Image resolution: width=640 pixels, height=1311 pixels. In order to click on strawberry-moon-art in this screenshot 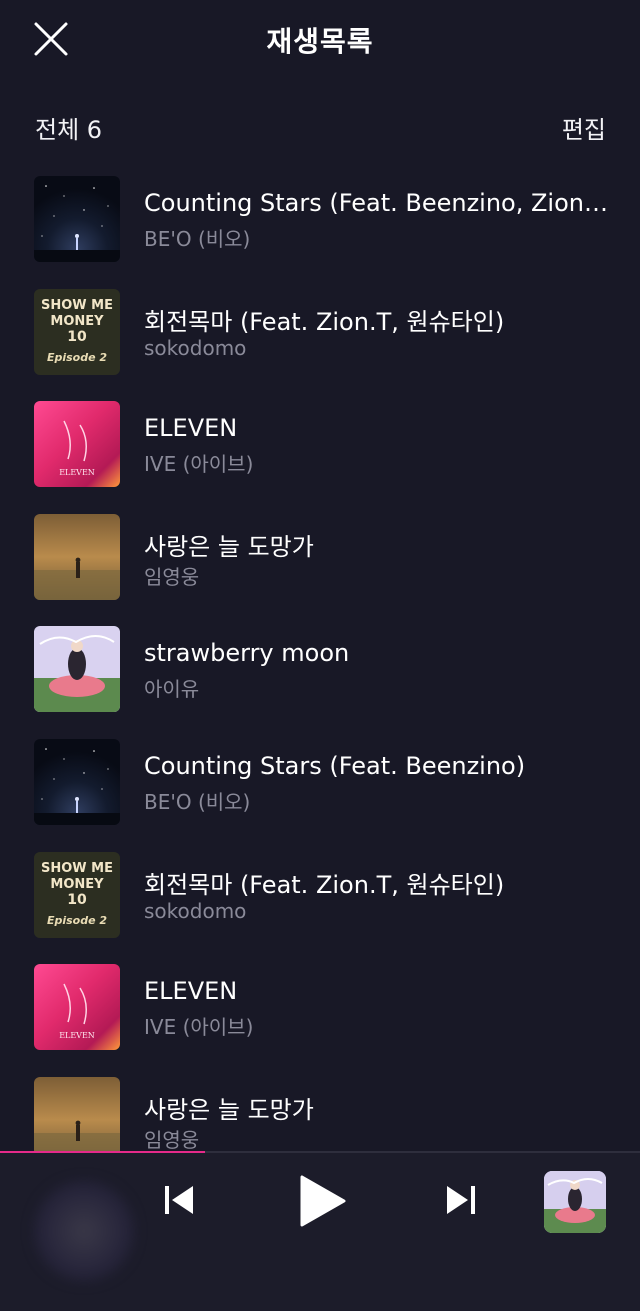, I will do `click(575, 1202)`.